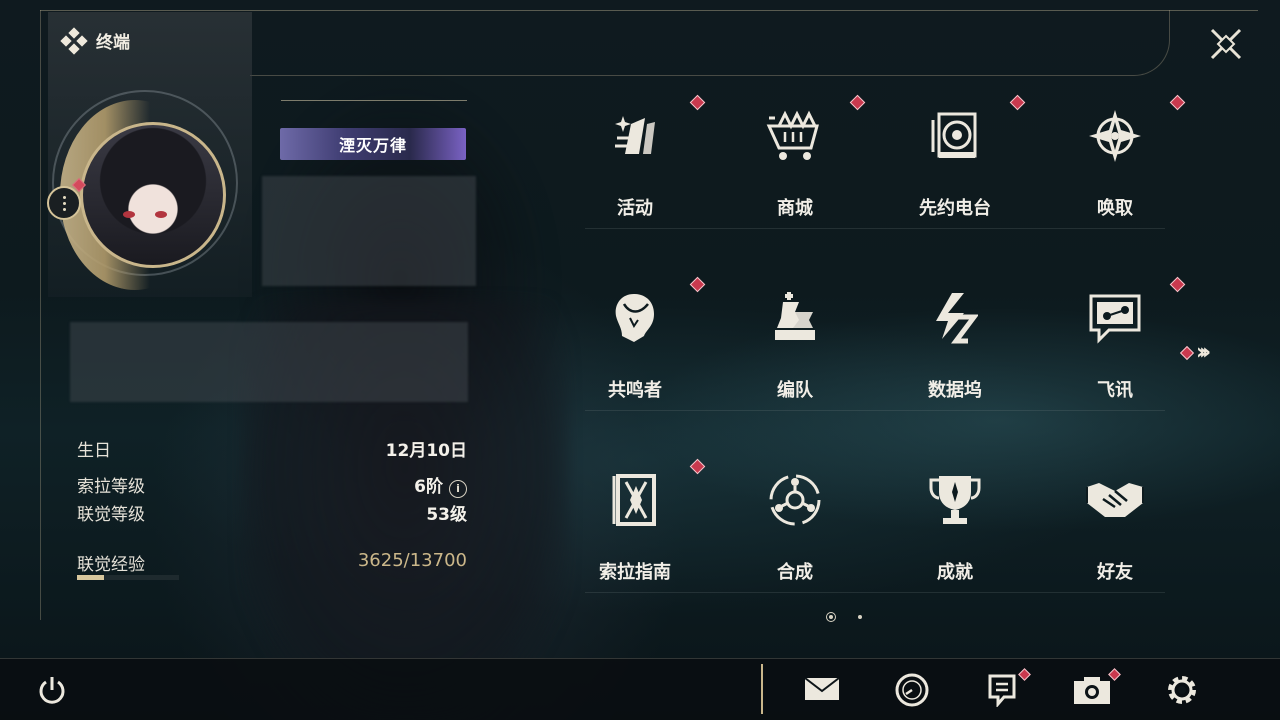 This screenshot has height=720, width=1280. Describe the element at coordinates (635, 500) in the screenshot. I see `guide-book-icon` at that location.